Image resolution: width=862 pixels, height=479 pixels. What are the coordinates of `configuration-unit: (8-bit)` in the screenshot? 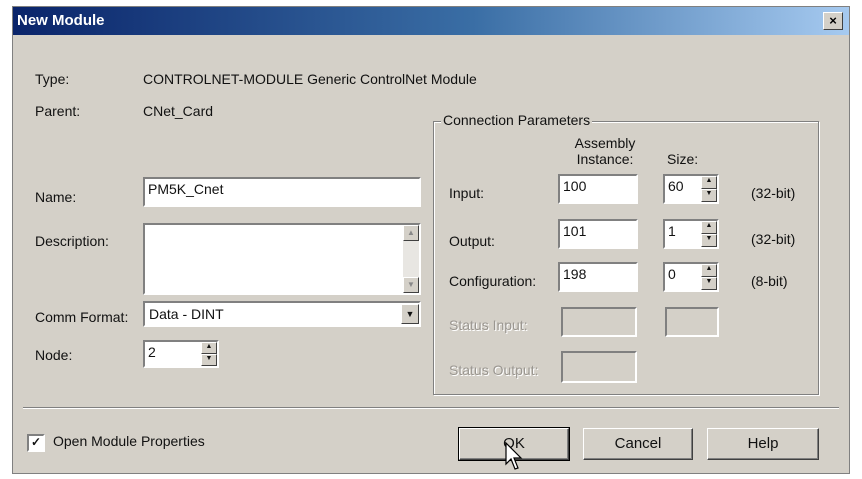 It's located at (769, 281).